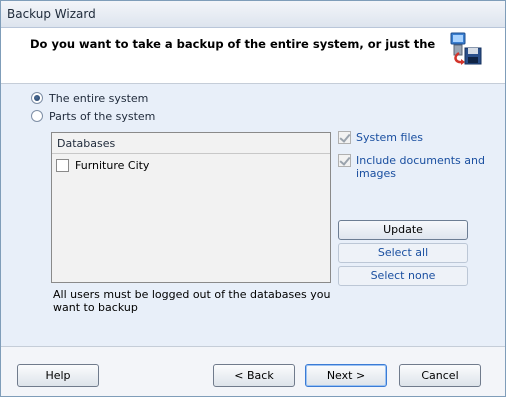 The height and width of the screenshot is (397, 506). I want to click on select-none-button: Select none, so click(403, 276).